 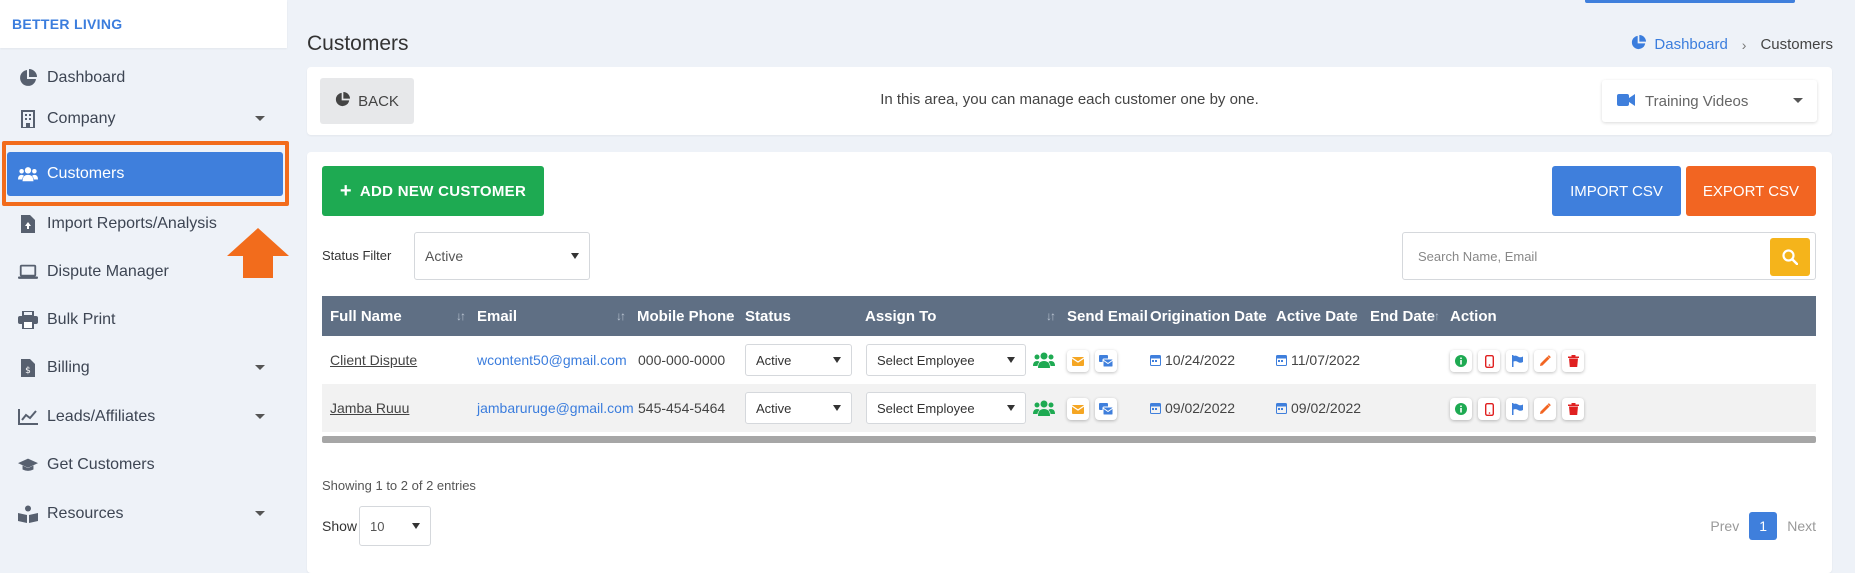 What do you see at coordinates (1318, 360) in the screenshot?
I see `active-date: 11/07/2022` at bounding box center [1318, 360].